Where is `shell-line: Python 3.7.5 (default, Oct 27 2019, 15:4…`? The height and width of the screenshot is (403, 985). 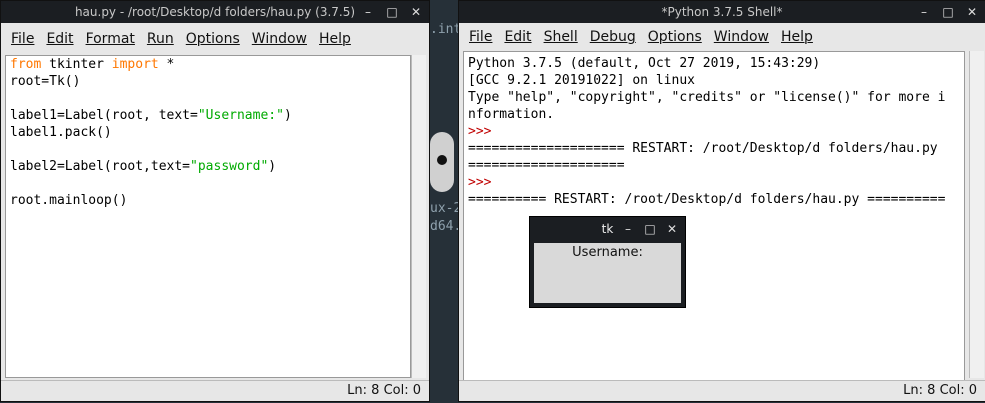
shell-line: Python 3.7.5 (default, Oct 27 2019, 15:4… is located at coordinates (644, 63).